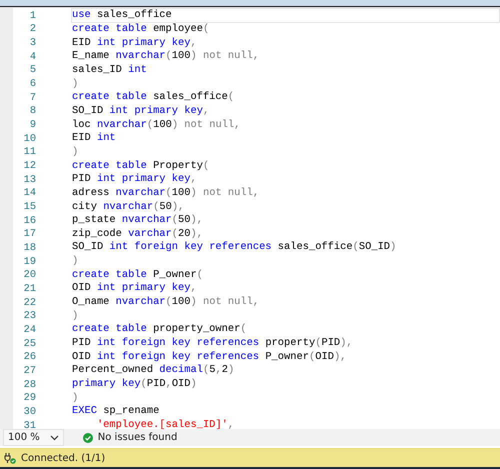 The image size is (500, 469). I want to click on code-line: zip_code varchar(20),, so click(137, 234).